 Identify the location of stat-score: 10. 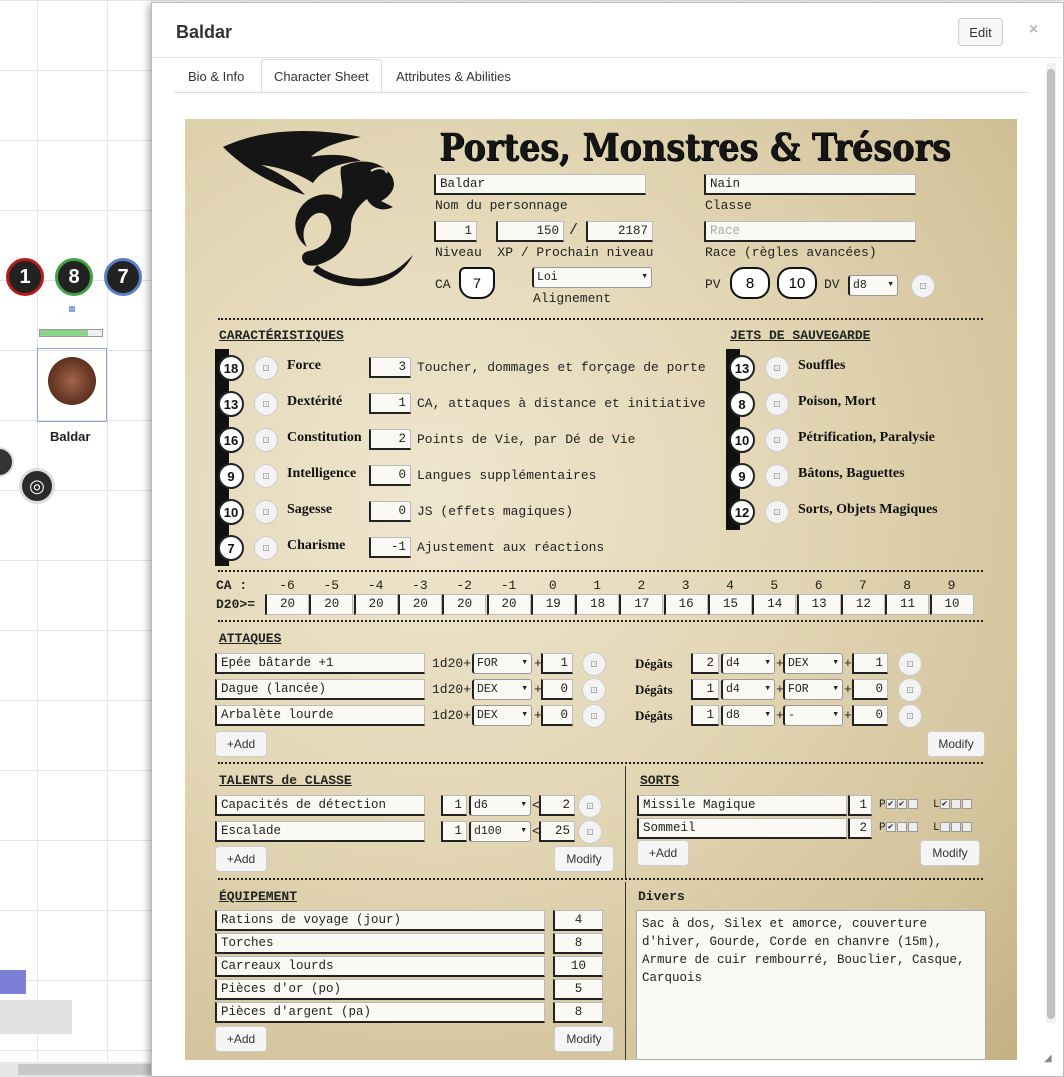
(231, 512).